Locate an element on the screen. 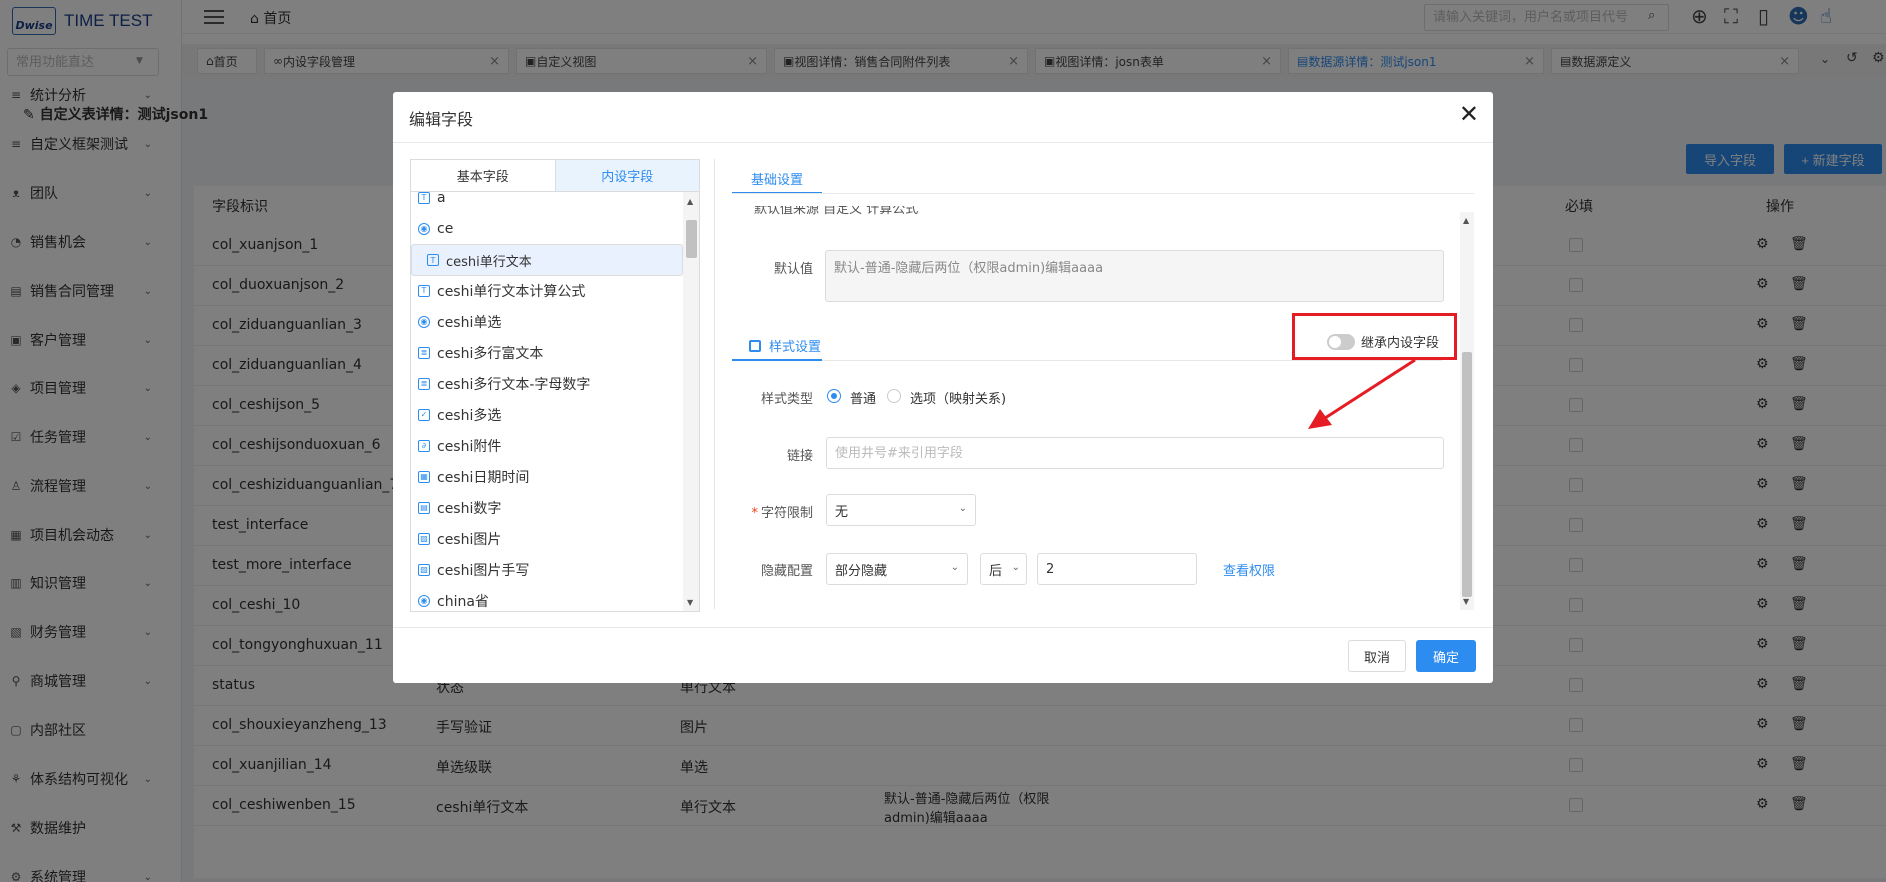 This screenshot has height=882, width=1886. builtin-field-label: ceshi数字 is located at coordinates (469, 508).